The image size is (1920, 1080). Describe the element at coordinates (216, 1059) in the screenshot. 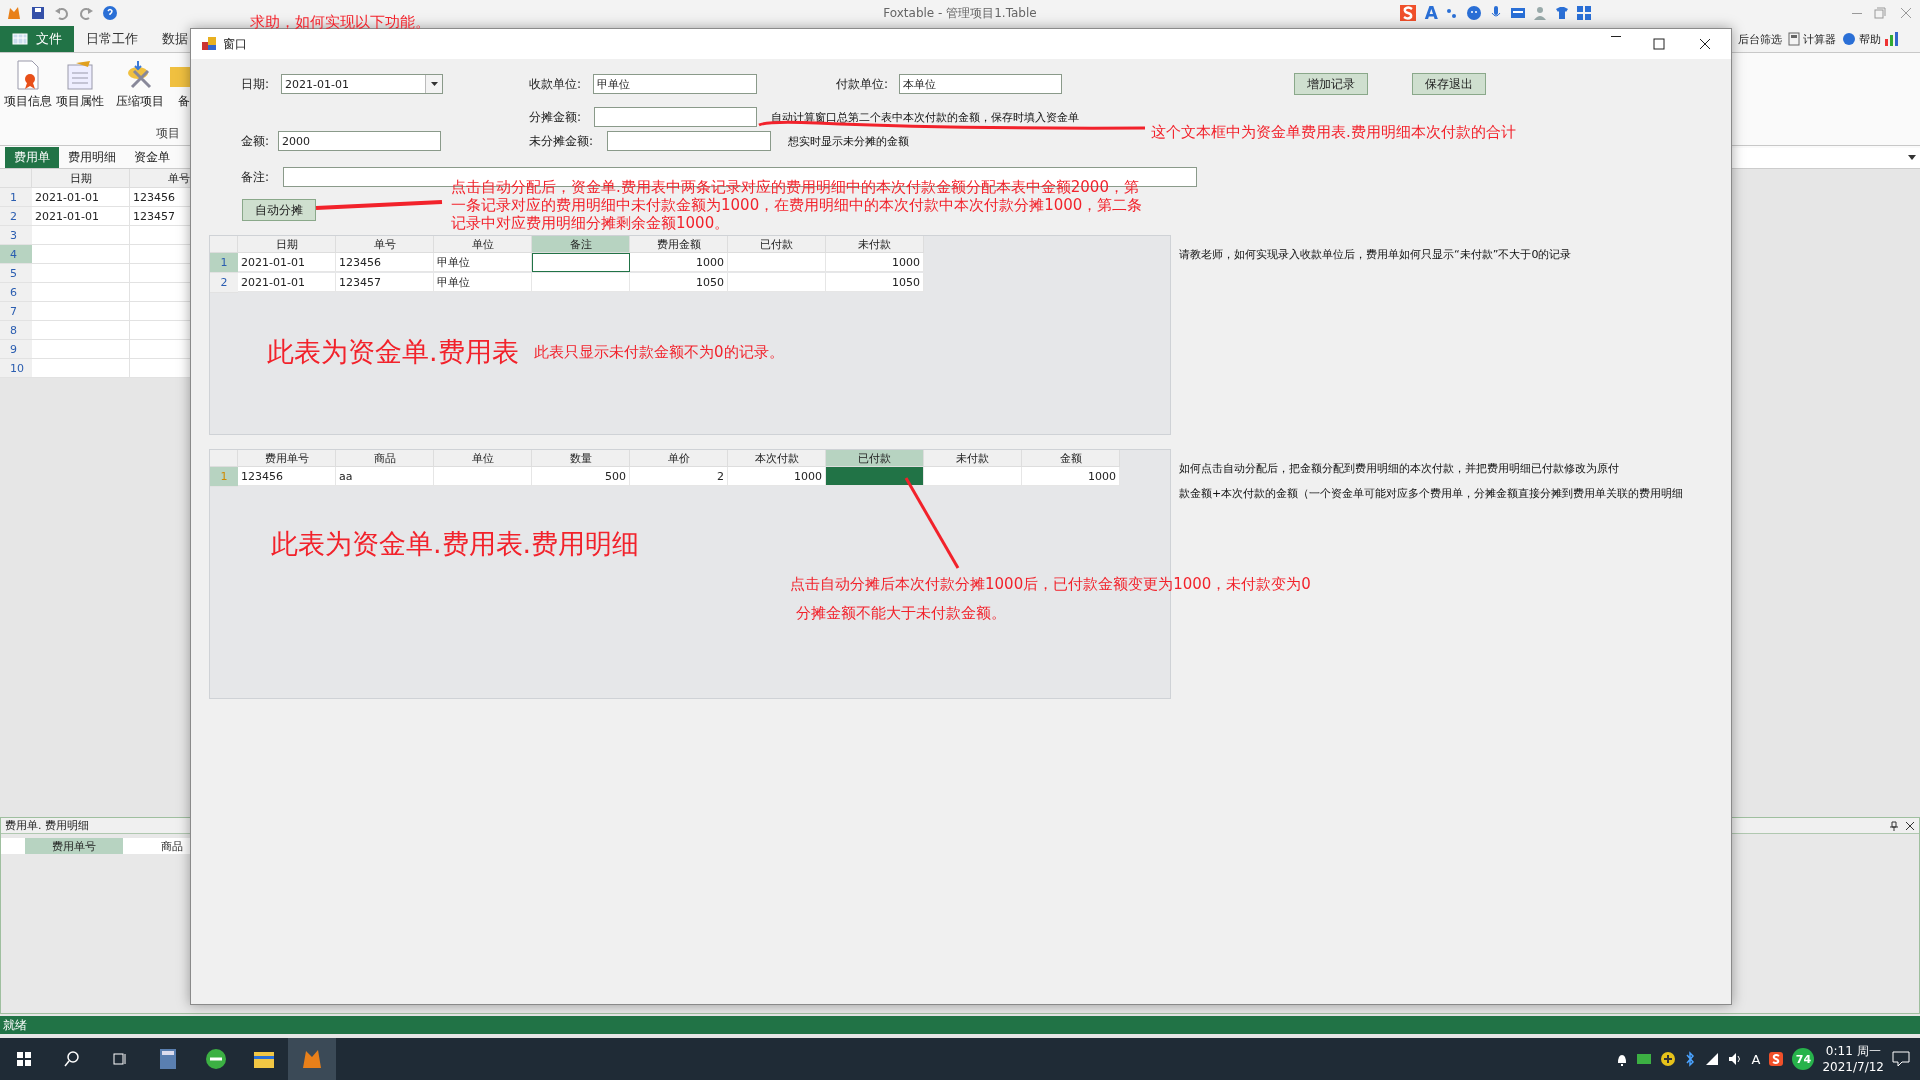

I see `browser-icon` at that location.